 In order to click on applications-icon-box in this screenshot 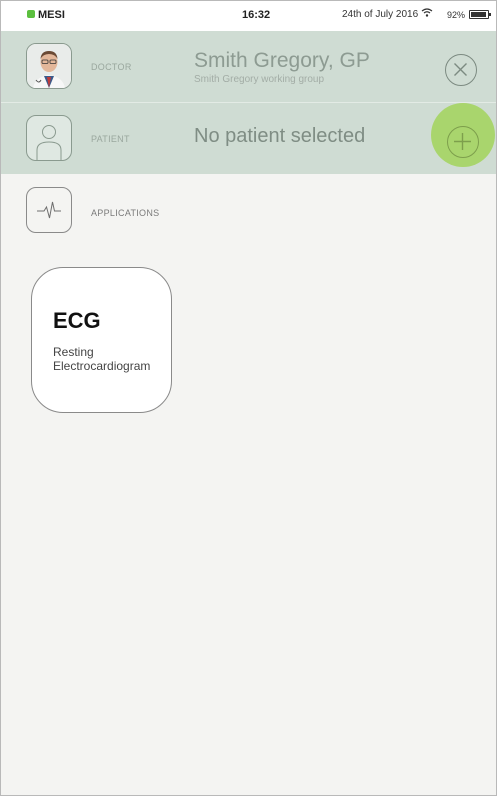, I will do `click(49, 210)`.